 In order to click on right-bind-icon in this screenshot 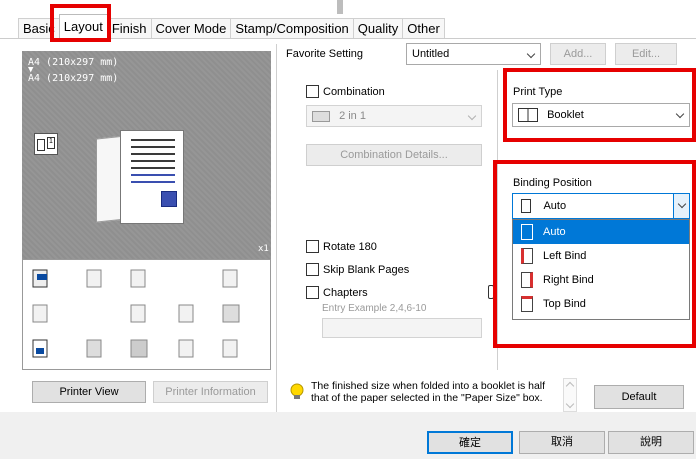, I will do `click(527, 280)`.